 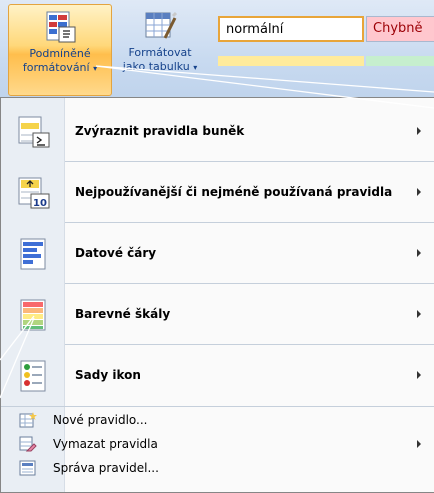 What do you see at coordinates (60, 53) in the screenshot?
I see `conditional-formatting-label-line1: Podmíněné` at bounding box center [60, 53].